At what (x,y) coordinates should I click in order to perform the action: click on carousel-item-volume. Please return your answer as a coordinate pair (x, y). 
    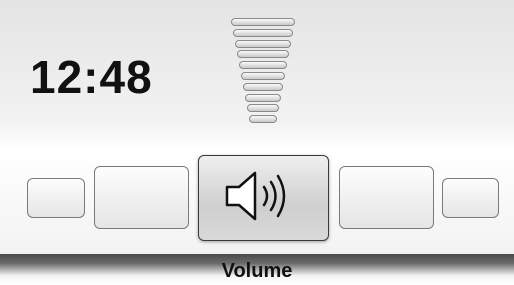
    Looking at the image, I should click on (263, 198).